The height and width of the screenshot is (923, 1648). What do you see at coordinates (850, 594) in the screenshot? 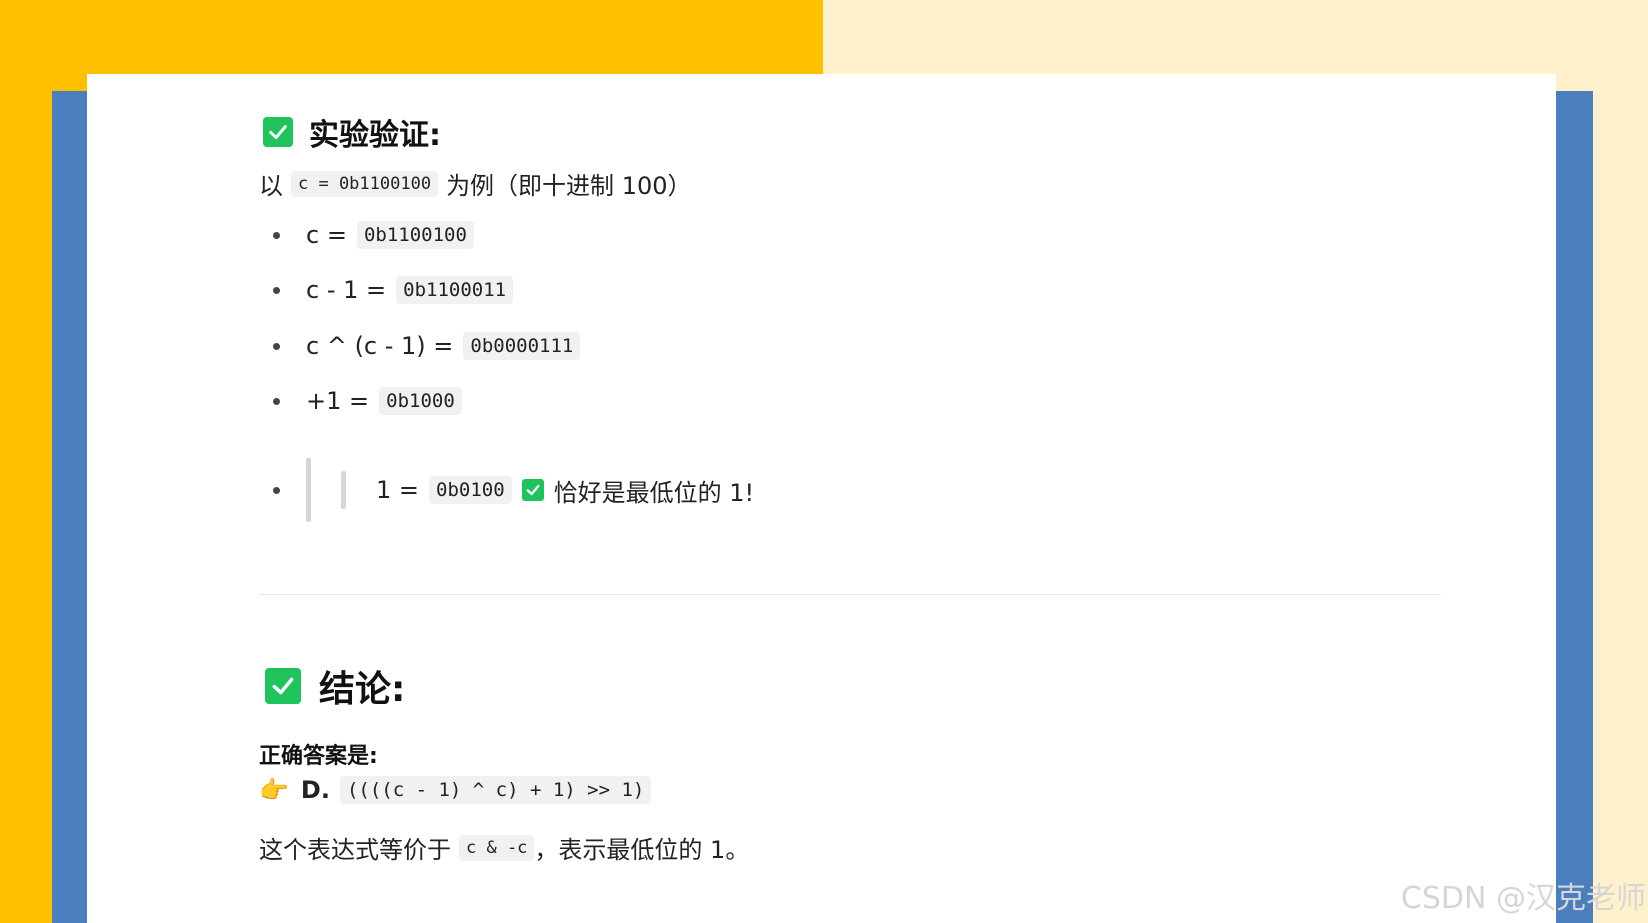
I see `horizontal-divider` at bounding box center [850, 594].